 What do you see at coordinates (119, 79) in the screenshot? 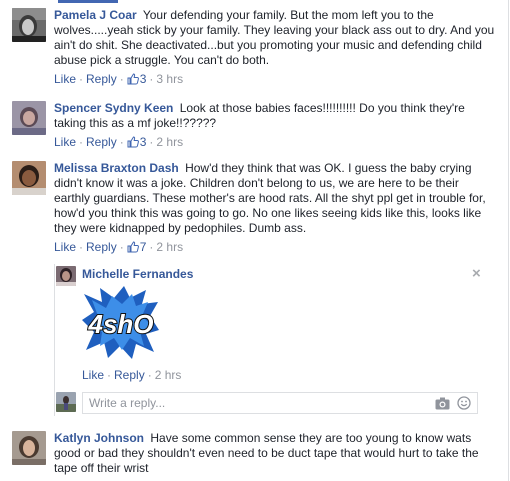
I see `comment-actions: Like · Reply · 3 · 3 hrs` at bounding box center [119, 79].